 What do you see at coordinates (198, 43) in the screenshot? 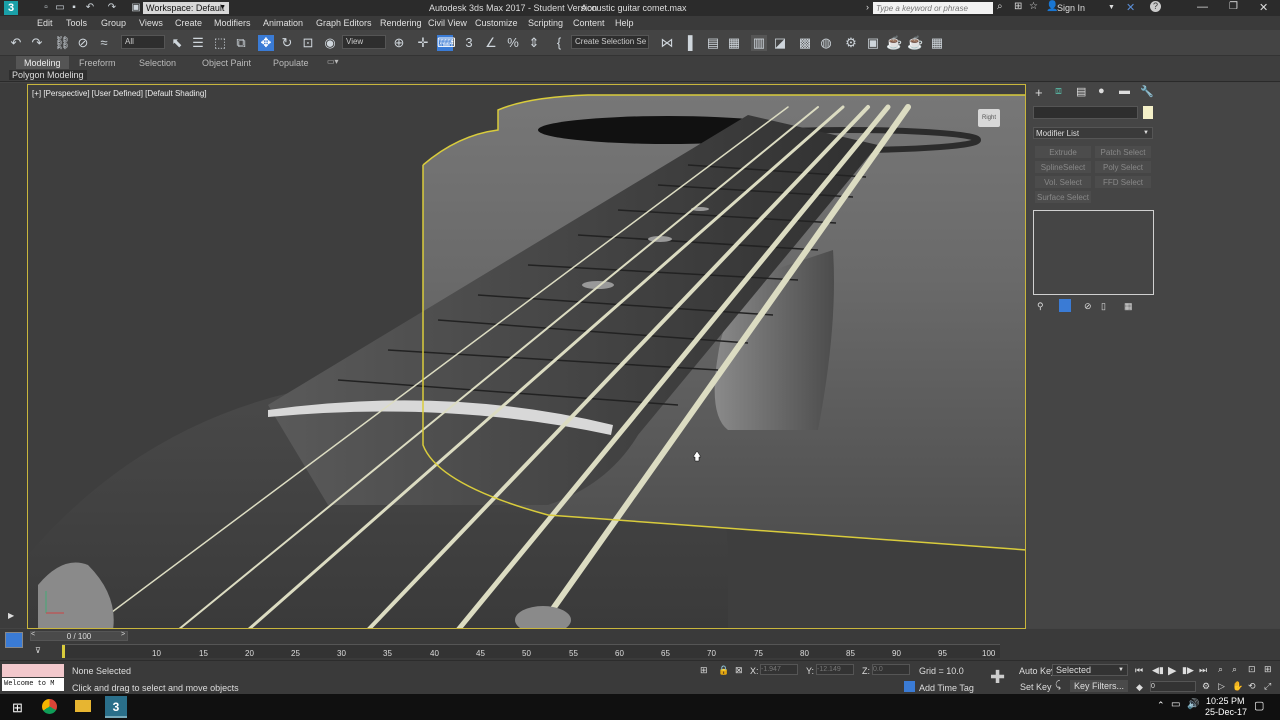
I see `select-by-name-icon: ☰` at bounding box center [198, 43].